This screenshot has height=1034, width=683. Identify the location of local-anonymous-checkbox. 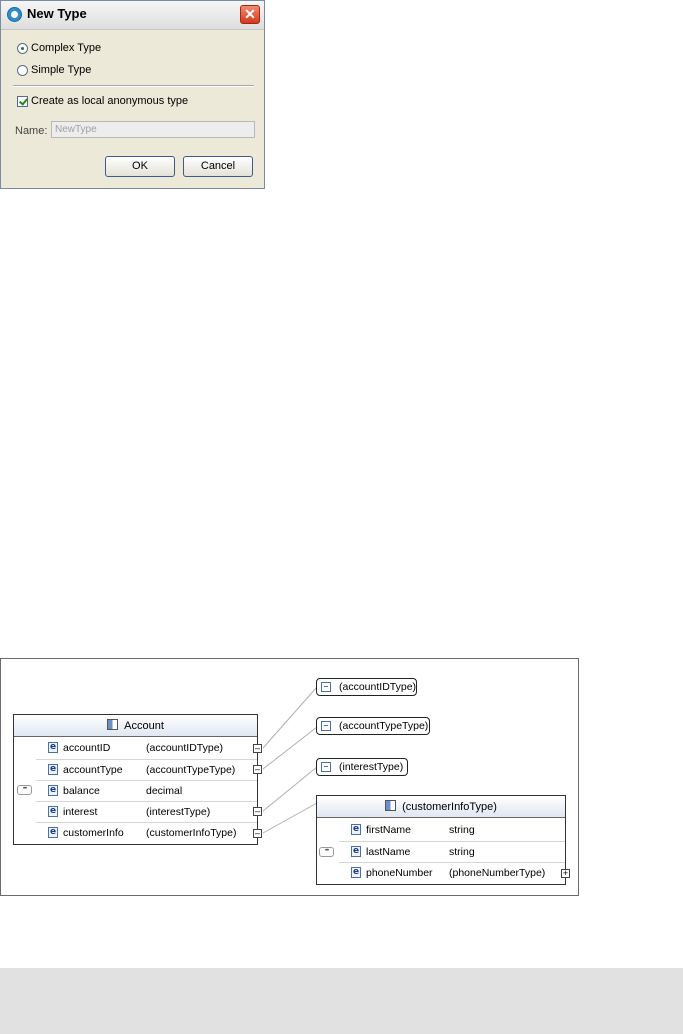
(22, 101).